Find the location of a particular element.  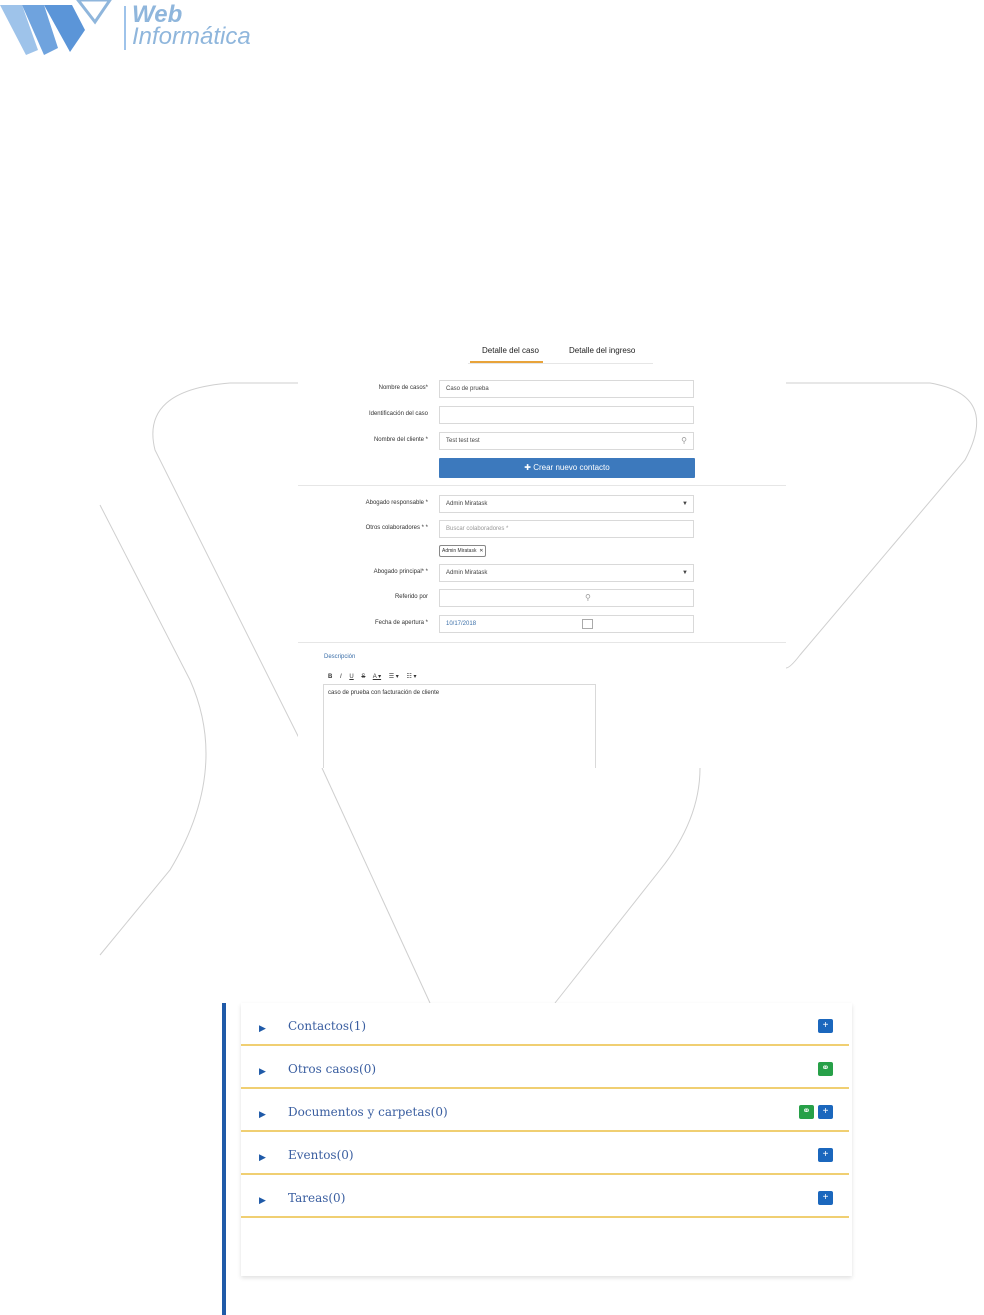

accordion-row-documents: ▶ Documentos y carpetas(0) ⚭ + is located at coordinates (545, 1110).